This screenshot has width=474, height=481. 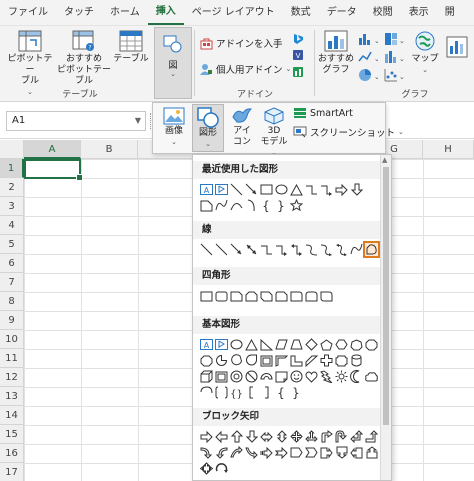 I want to click on bing-icon, so click(x=298, y=39).